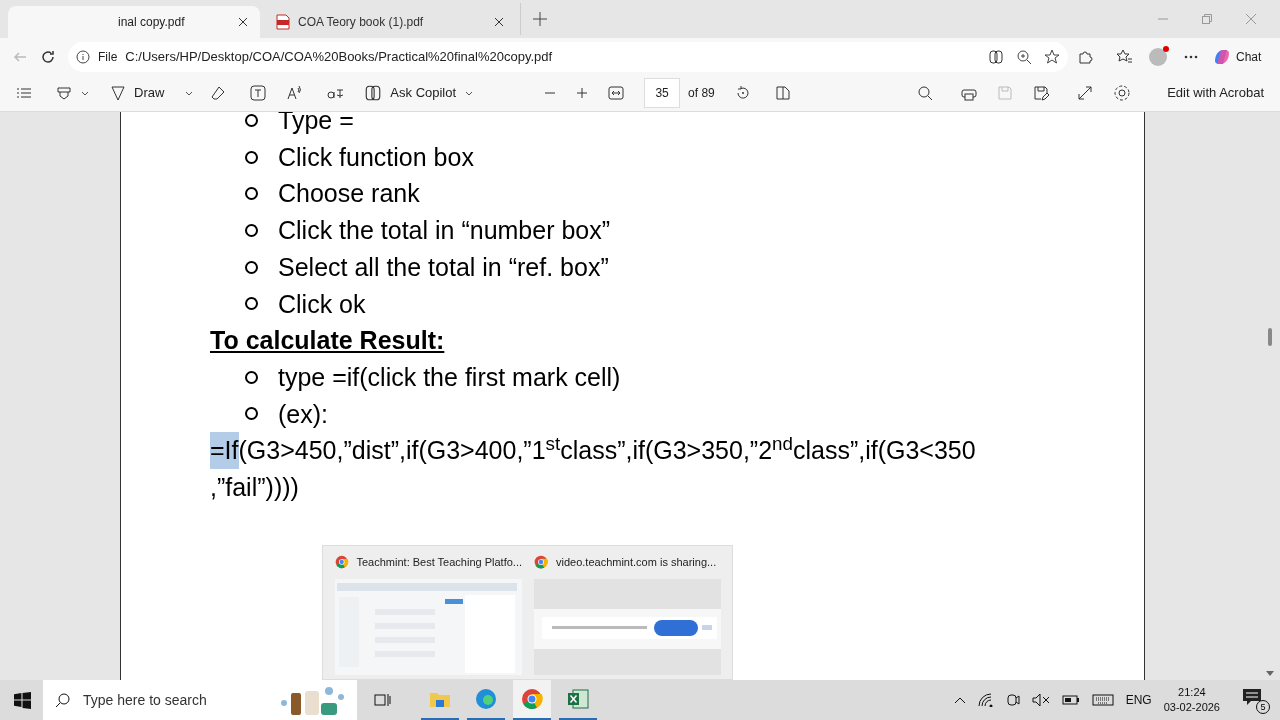 The width and height of the screenshot is (1280, 720). Describe the element at coordinates (1122, 93) in the screenshot. I see `settings-icon` at that location.